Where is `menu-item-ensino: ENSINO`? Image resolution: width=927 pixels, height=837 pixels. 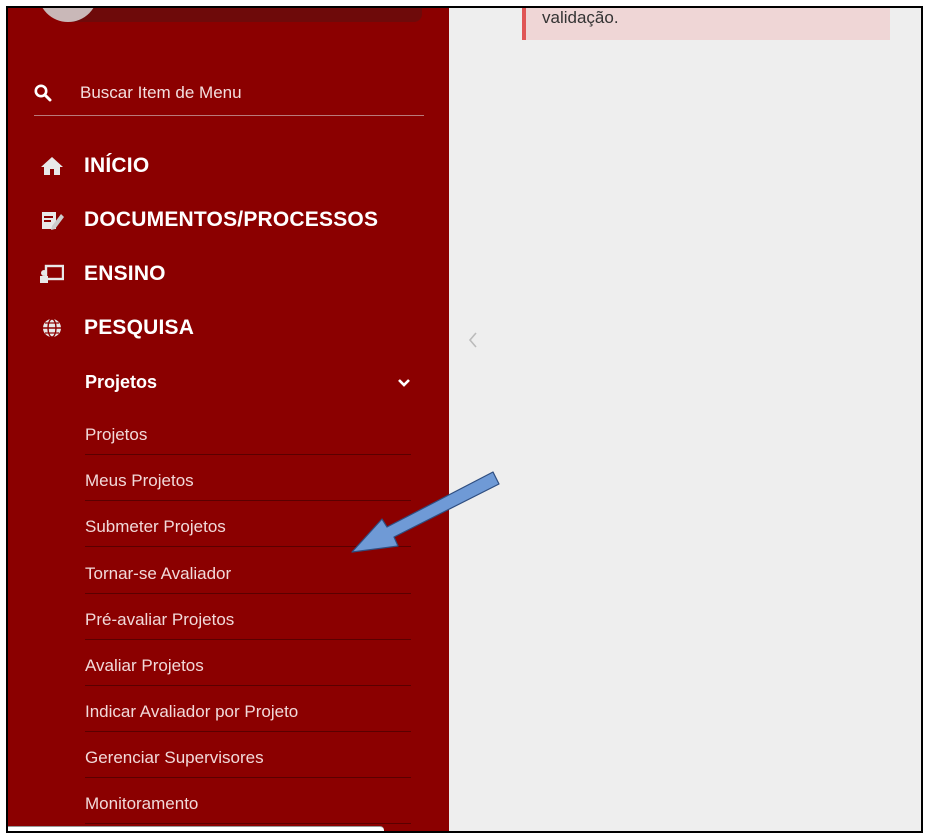
menu-item-ensino: ENSINO is located at coordinates (102, 274).